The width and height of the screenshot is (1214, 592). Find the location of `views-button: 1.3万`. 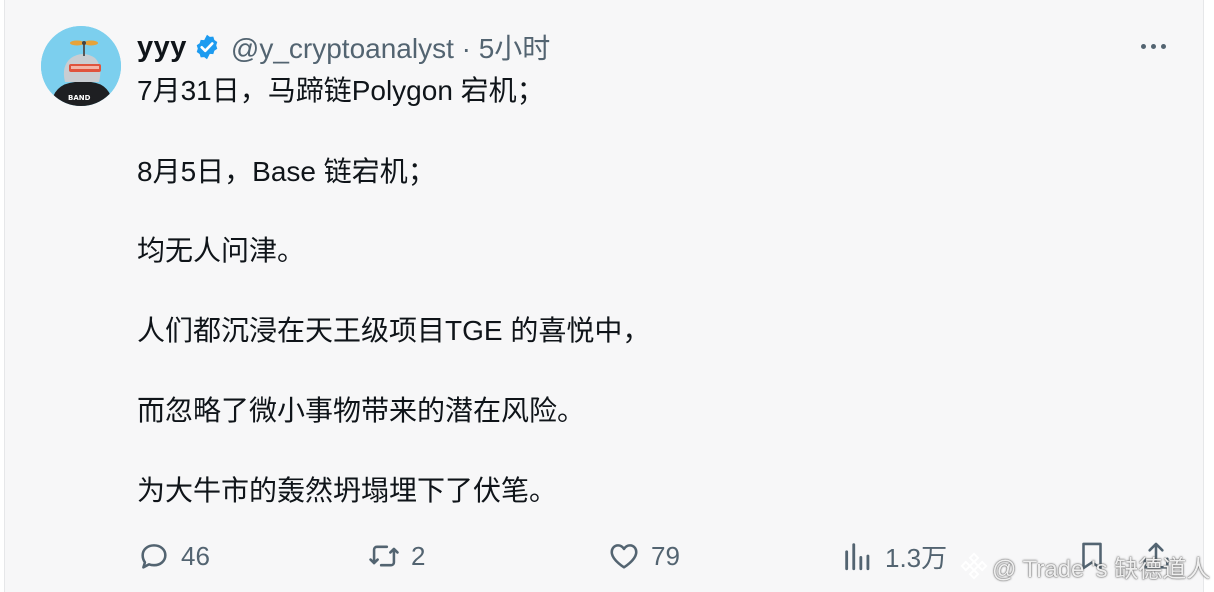

views-button: 1.3万 is located at coordinates (894, 556).